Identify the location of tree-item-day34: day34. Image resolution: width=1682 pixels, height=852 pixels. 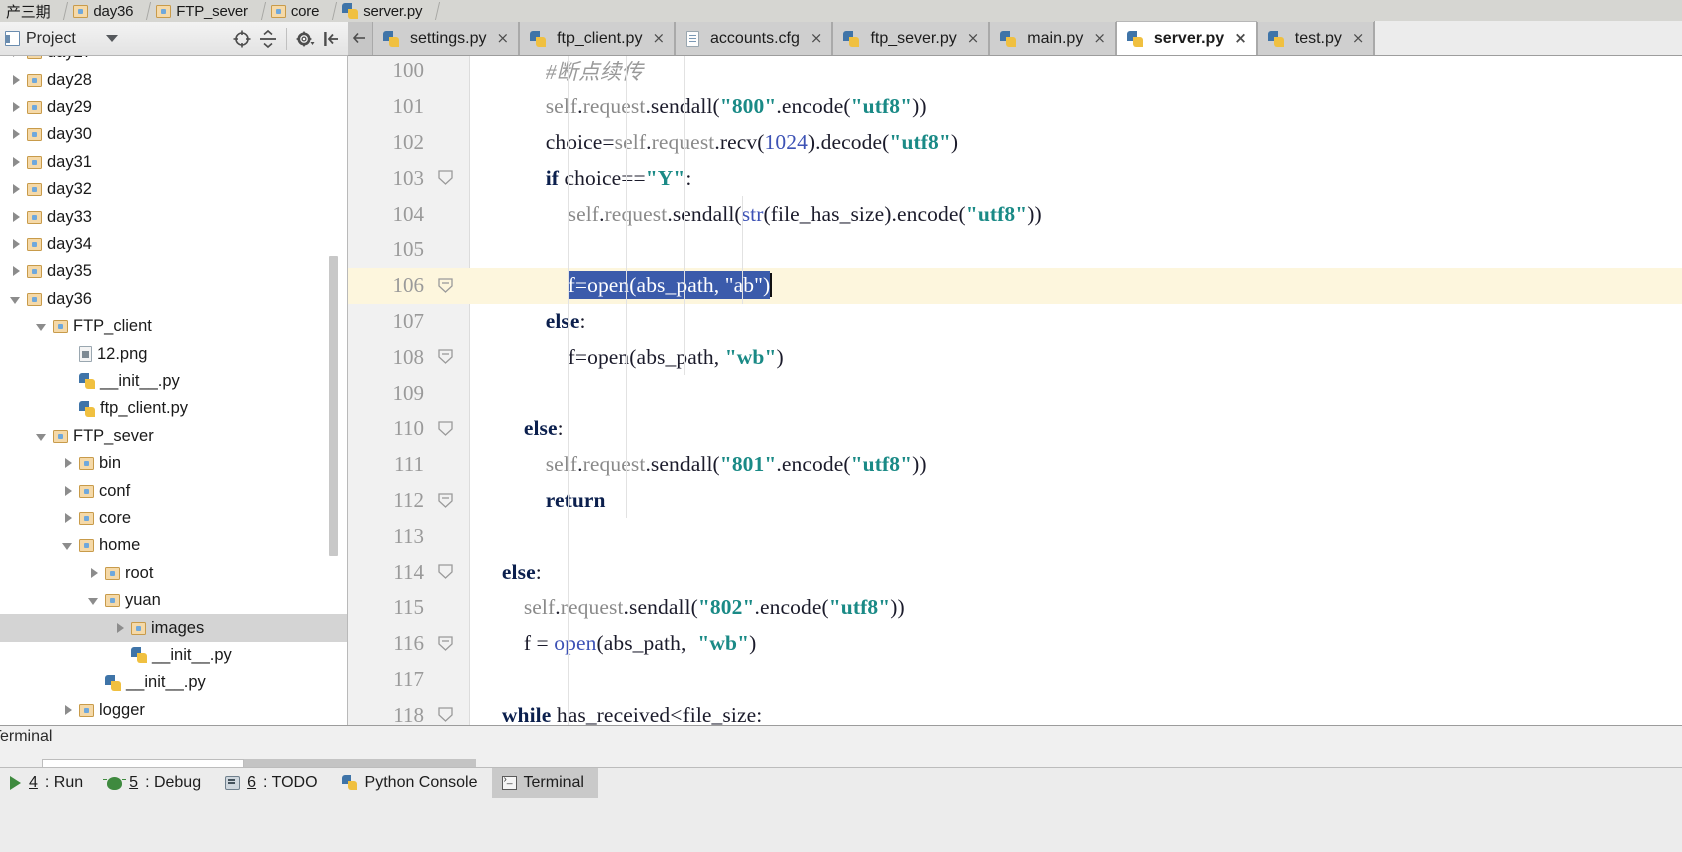
(174, 244).